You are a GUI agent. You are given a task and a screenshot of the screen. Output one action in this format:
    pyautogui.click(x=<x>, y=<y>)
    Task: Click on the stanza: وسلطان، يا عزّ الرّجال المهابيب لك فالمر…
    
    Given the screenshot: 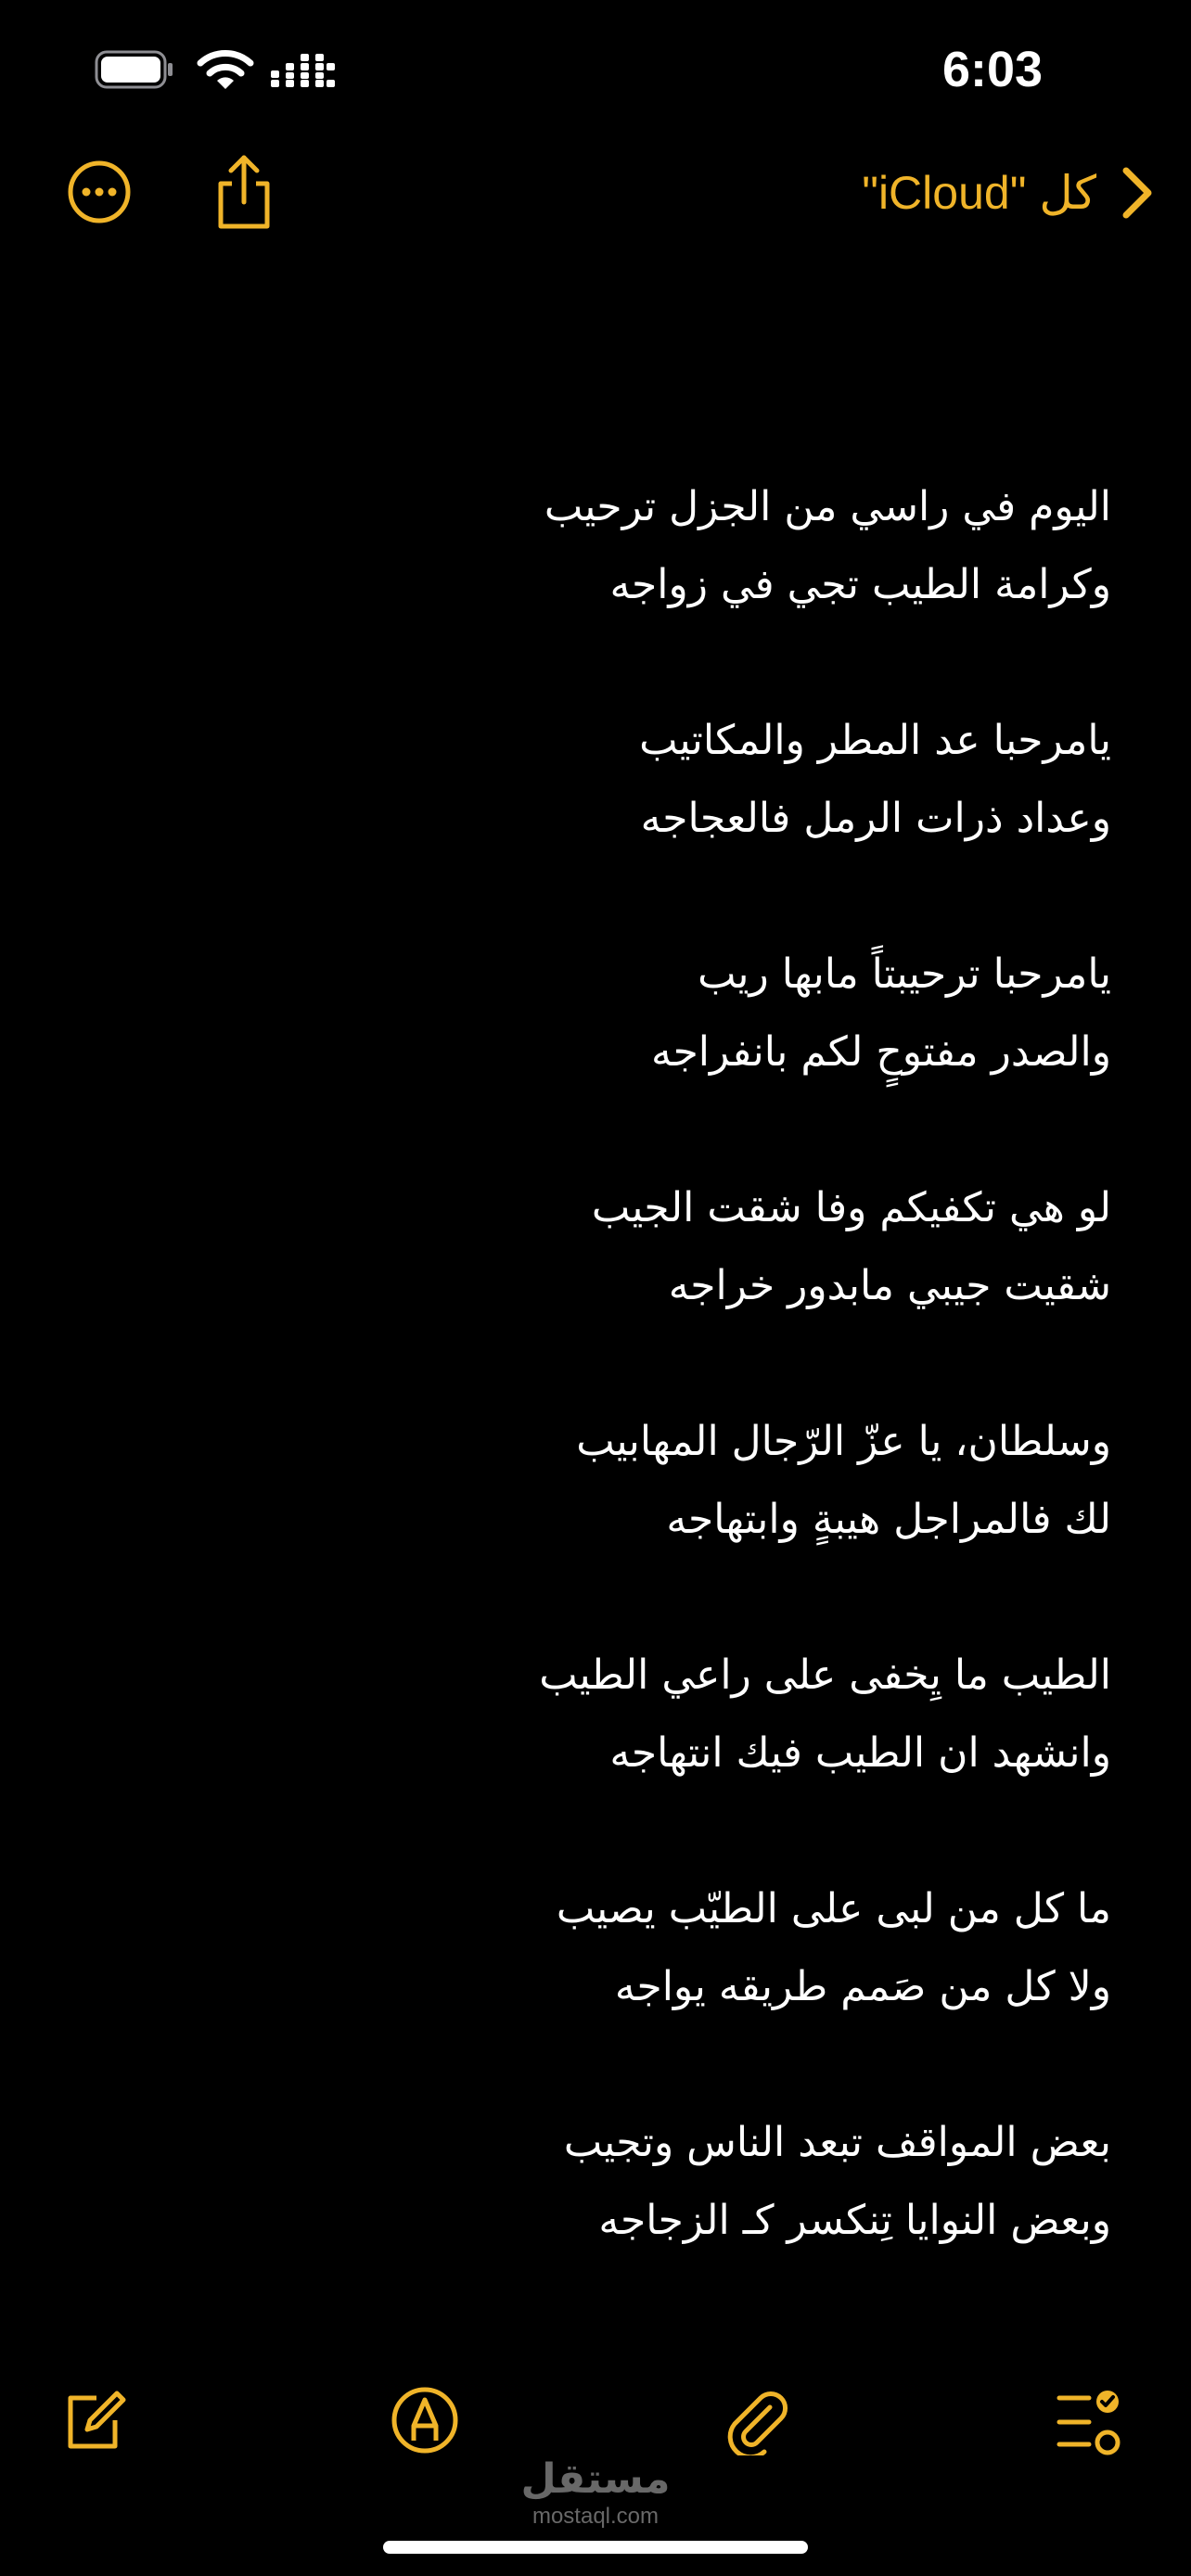 What is the action you would take?
    pyautogui.click(x=601, y=1481)
    